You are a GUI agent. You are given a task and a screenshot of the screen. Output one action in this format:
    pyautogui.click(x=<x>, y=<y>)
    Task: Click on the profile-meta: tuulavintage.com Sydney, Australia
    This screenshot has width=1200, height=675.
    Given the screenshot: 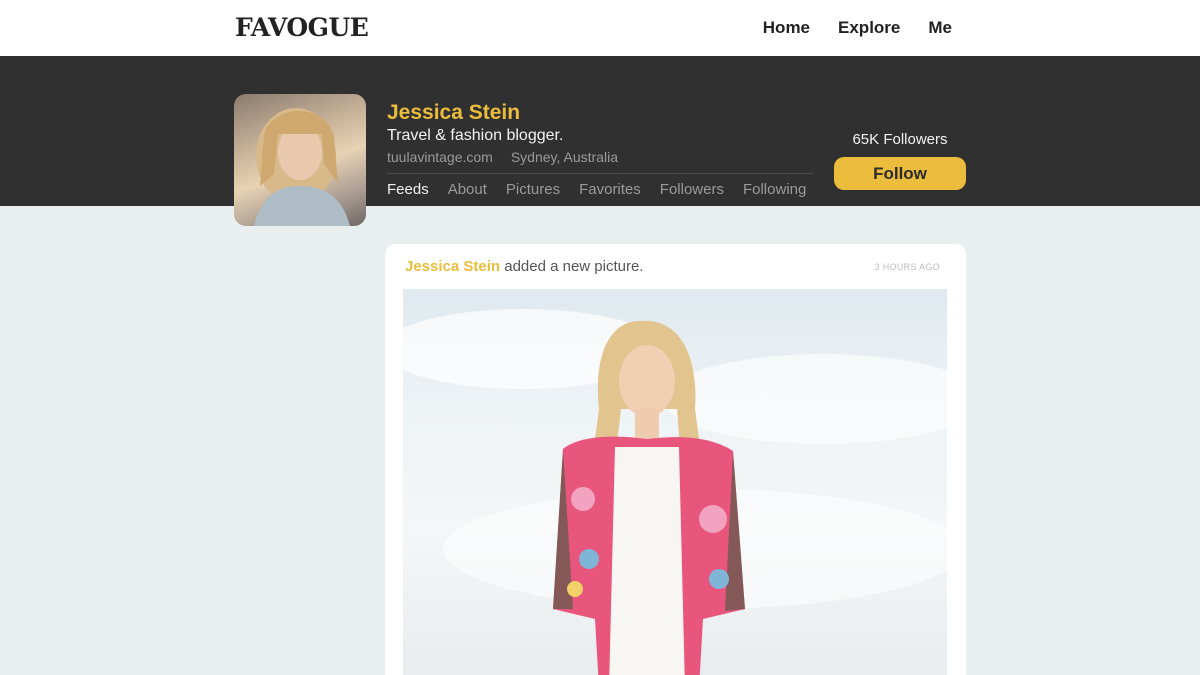 What is the action you would take?
    pyautogui.click(x=502, y=157)
    